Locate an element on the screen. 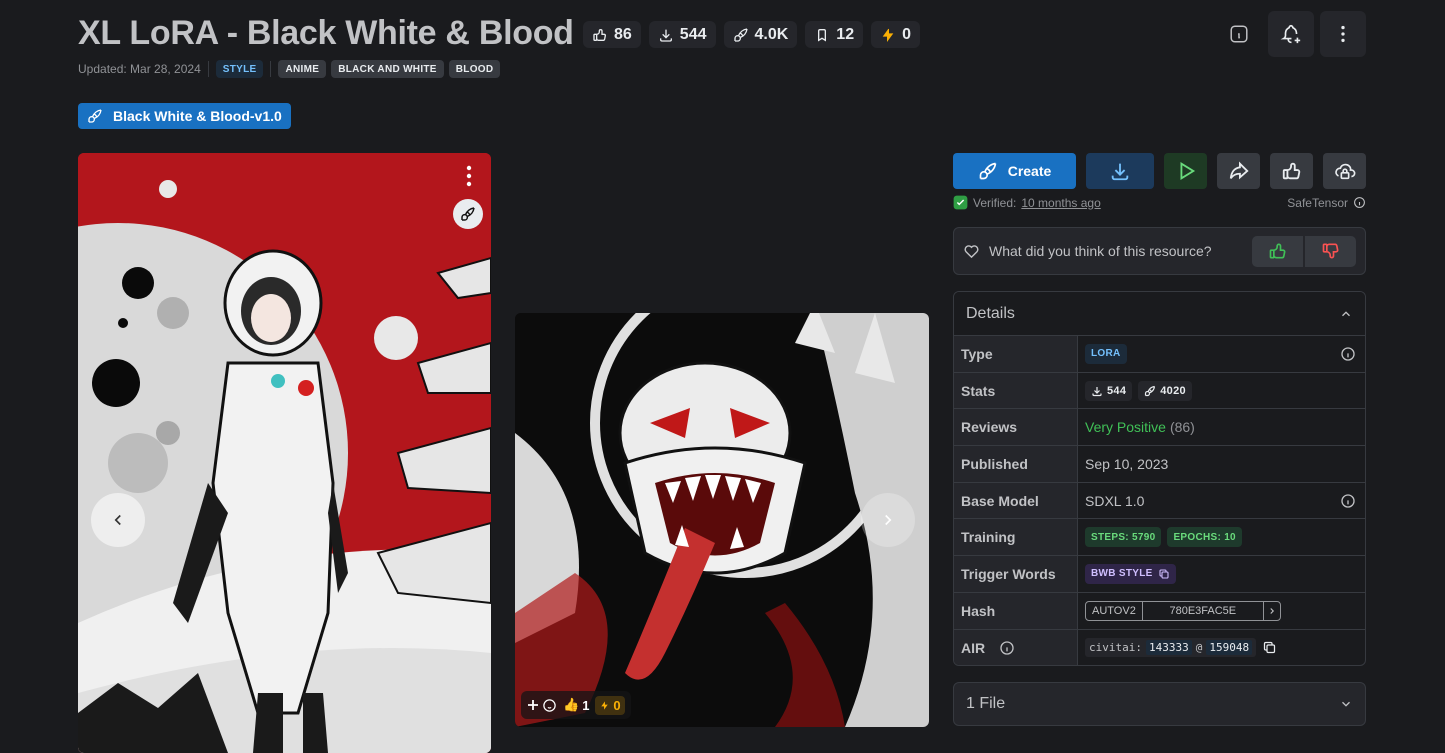 The width and height of the screenshot is (1445, 753). file-format-label: SafeTensor is located at coordinates (1317, 202).